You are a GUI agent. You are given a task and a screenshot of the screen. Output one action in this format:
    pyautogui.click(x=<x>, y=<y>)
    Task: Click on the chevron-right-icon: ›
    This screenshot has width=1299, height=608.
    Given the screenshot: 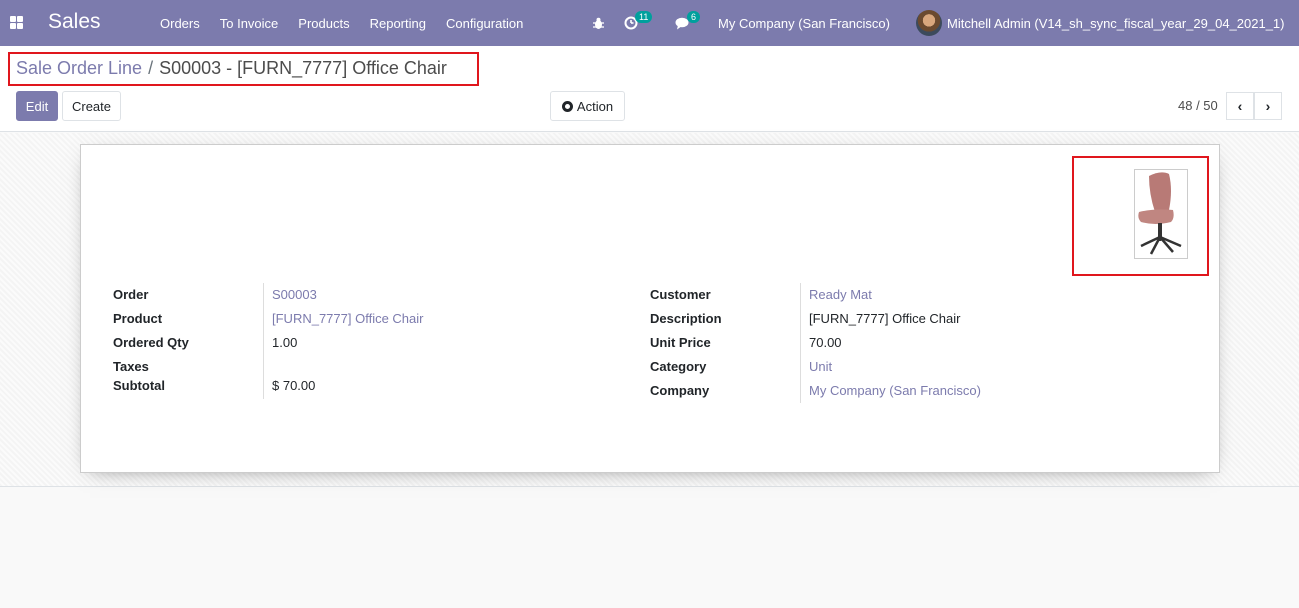 What is the action you would take?
    pyautogui.click(x=1268, y=106)
    